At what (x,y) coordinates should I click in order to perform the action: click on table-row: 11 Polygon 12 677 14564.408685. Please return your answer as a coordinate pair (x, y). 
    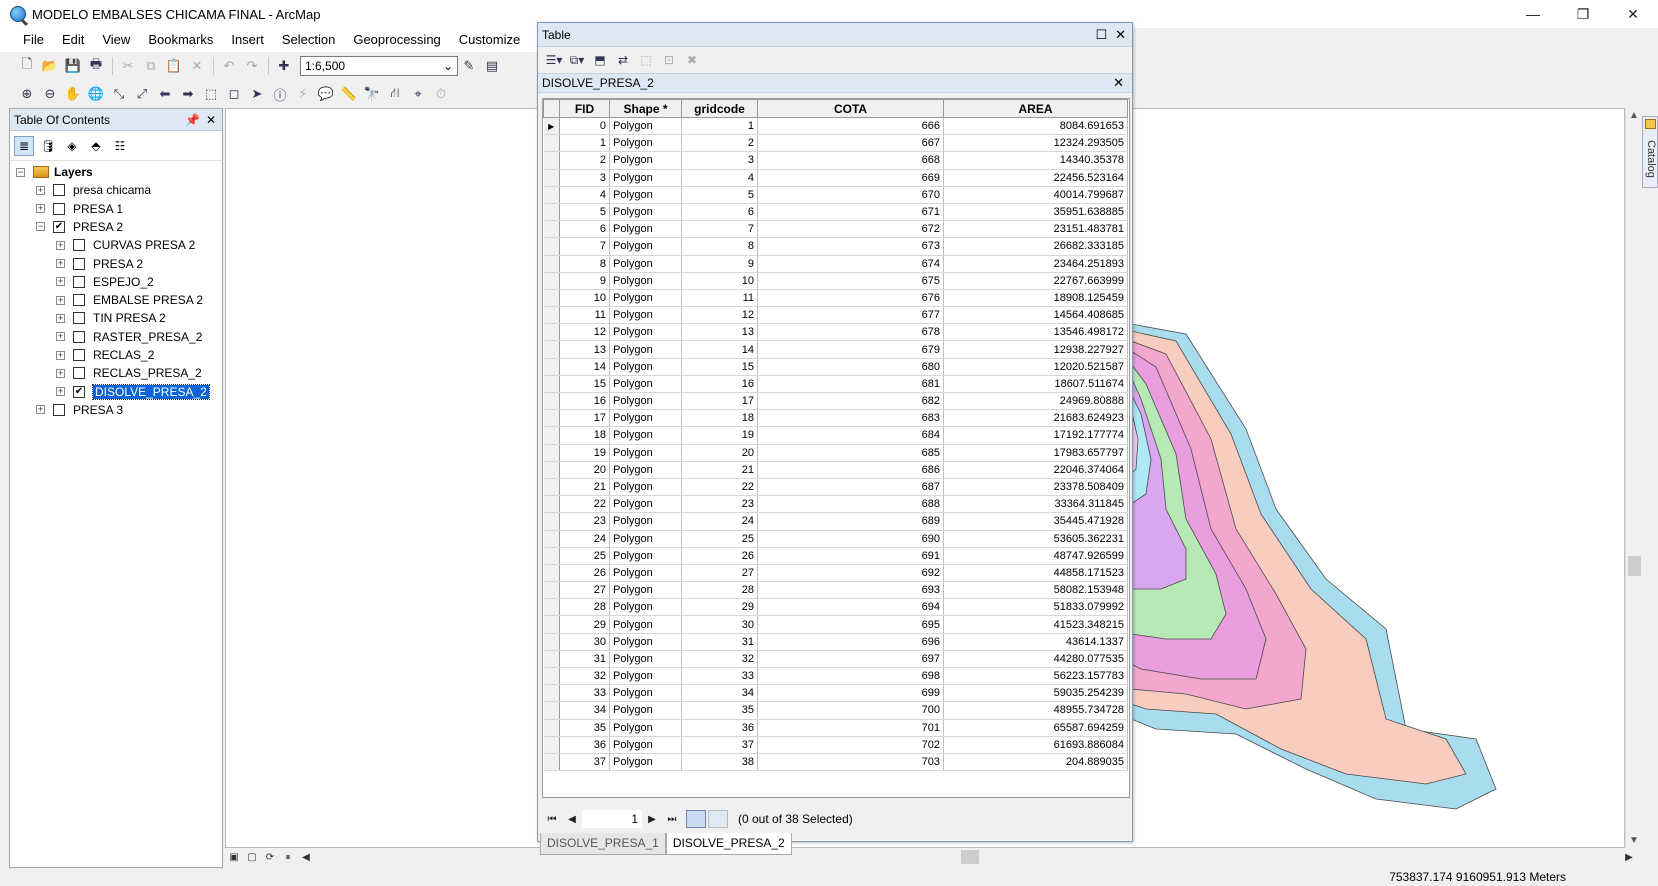
    Looking at the image, I should click on (835, 315).